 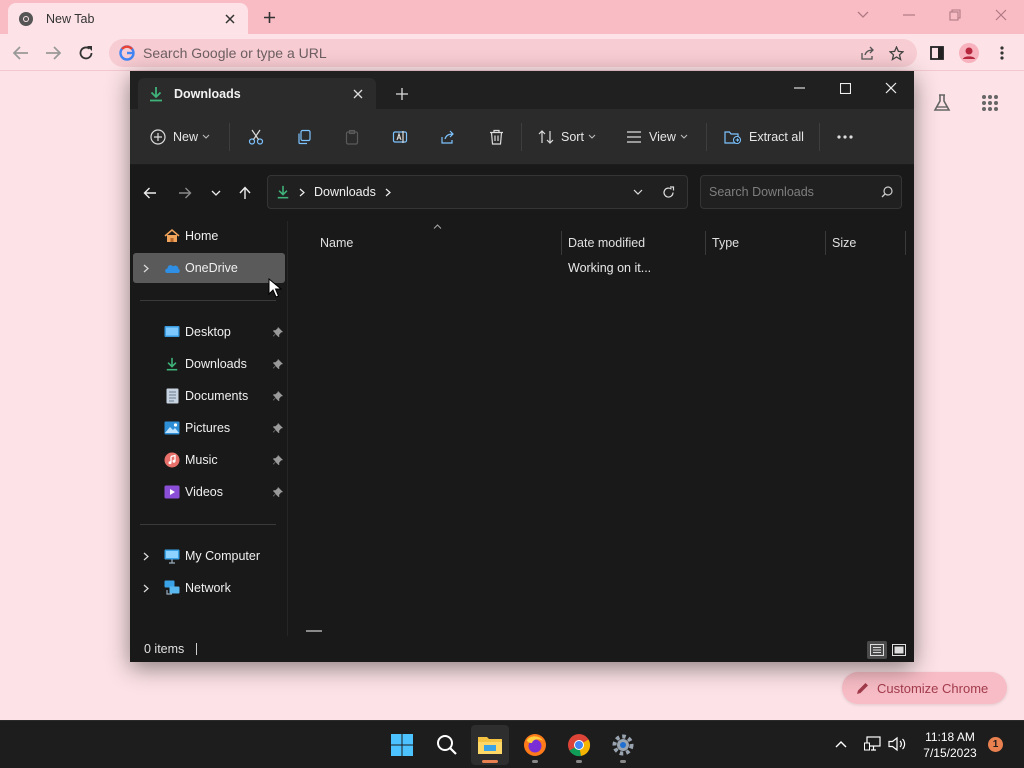 I want to click on paste-icon, so click(x=352, y=137).